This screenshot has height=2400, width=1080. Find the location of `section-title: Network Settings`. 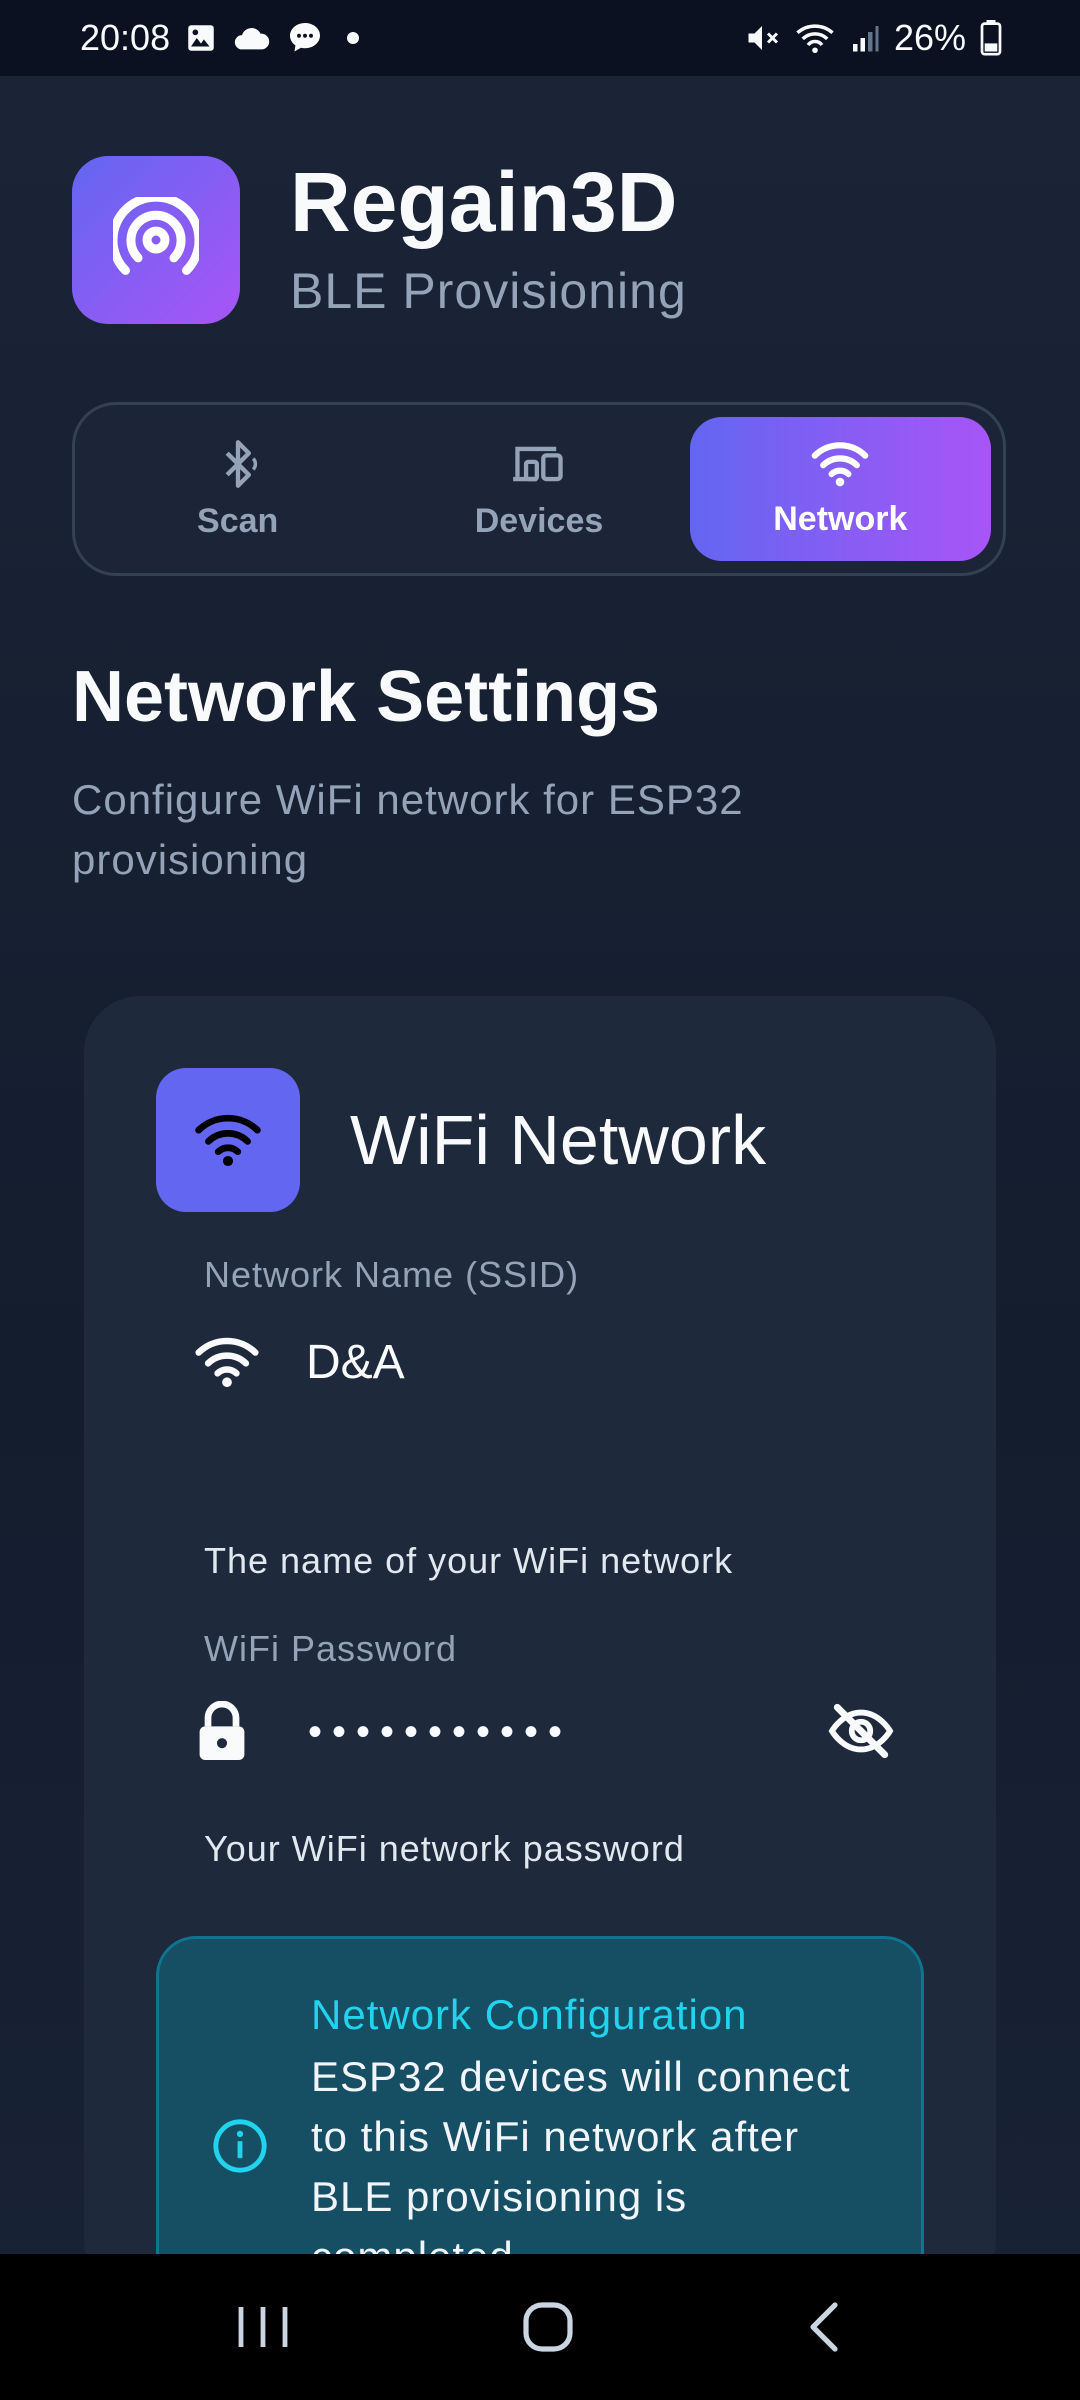

section-title: Network Settings is located at coordinates (366, 697).